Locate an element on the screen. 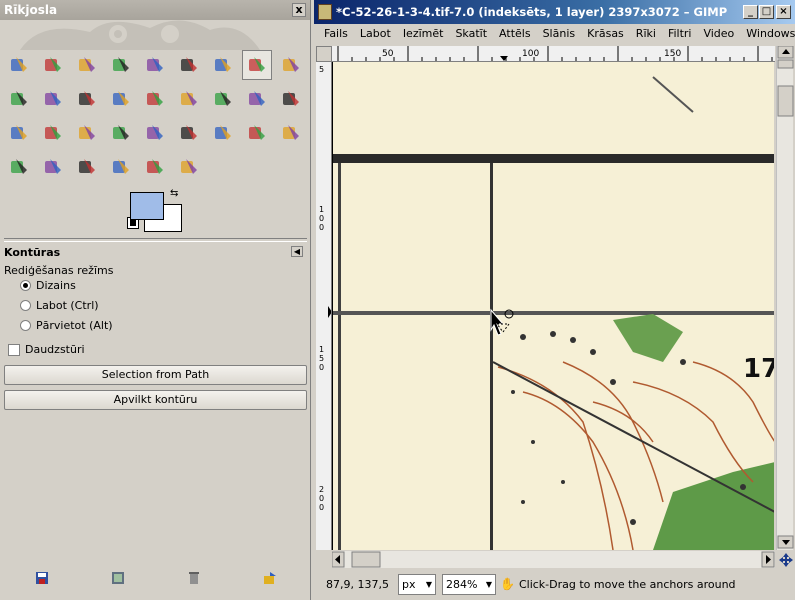 The width and height of the screenshot is (795, 600). close-button: × is located at coordinates (783, 12).